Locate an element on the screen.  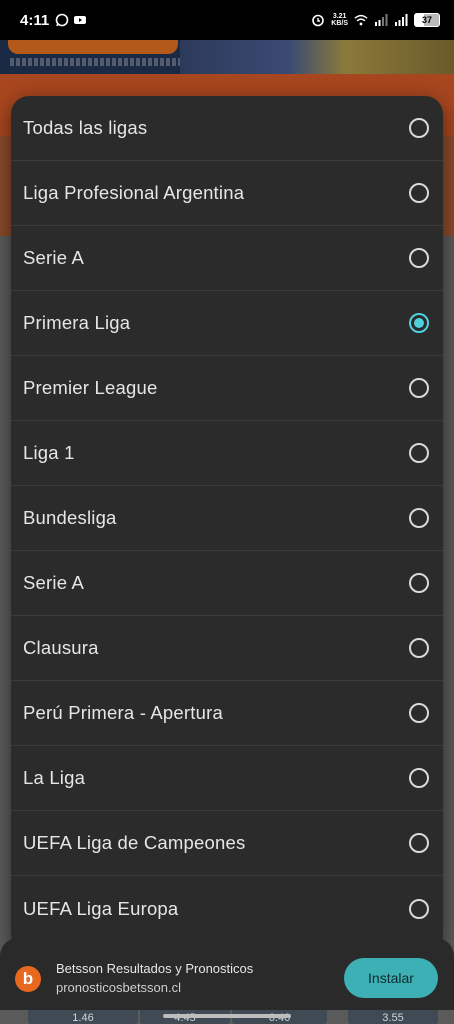
home-indicator is located at coordinates (227, 1016).